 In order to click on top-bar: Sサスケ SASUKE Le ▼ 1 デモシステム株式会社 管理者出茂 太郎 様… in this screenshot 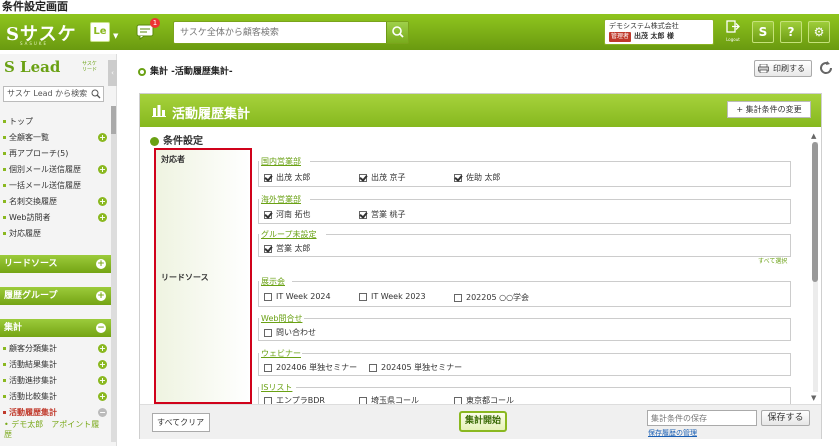, I will do `click(419, 32)`.